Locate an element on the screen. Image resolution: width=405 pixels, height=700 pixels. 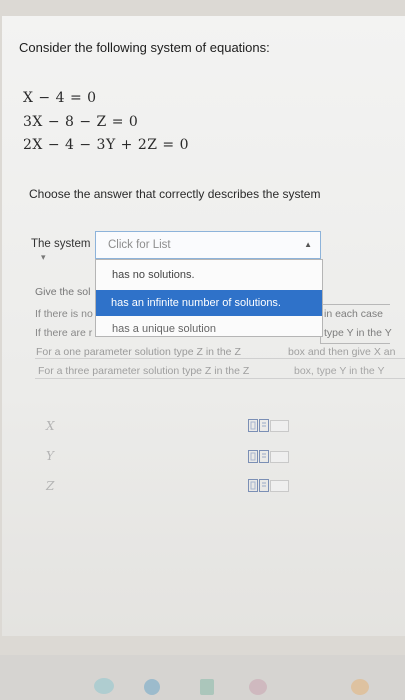
right-text-1: in each case is located at coordinates (353, 314).